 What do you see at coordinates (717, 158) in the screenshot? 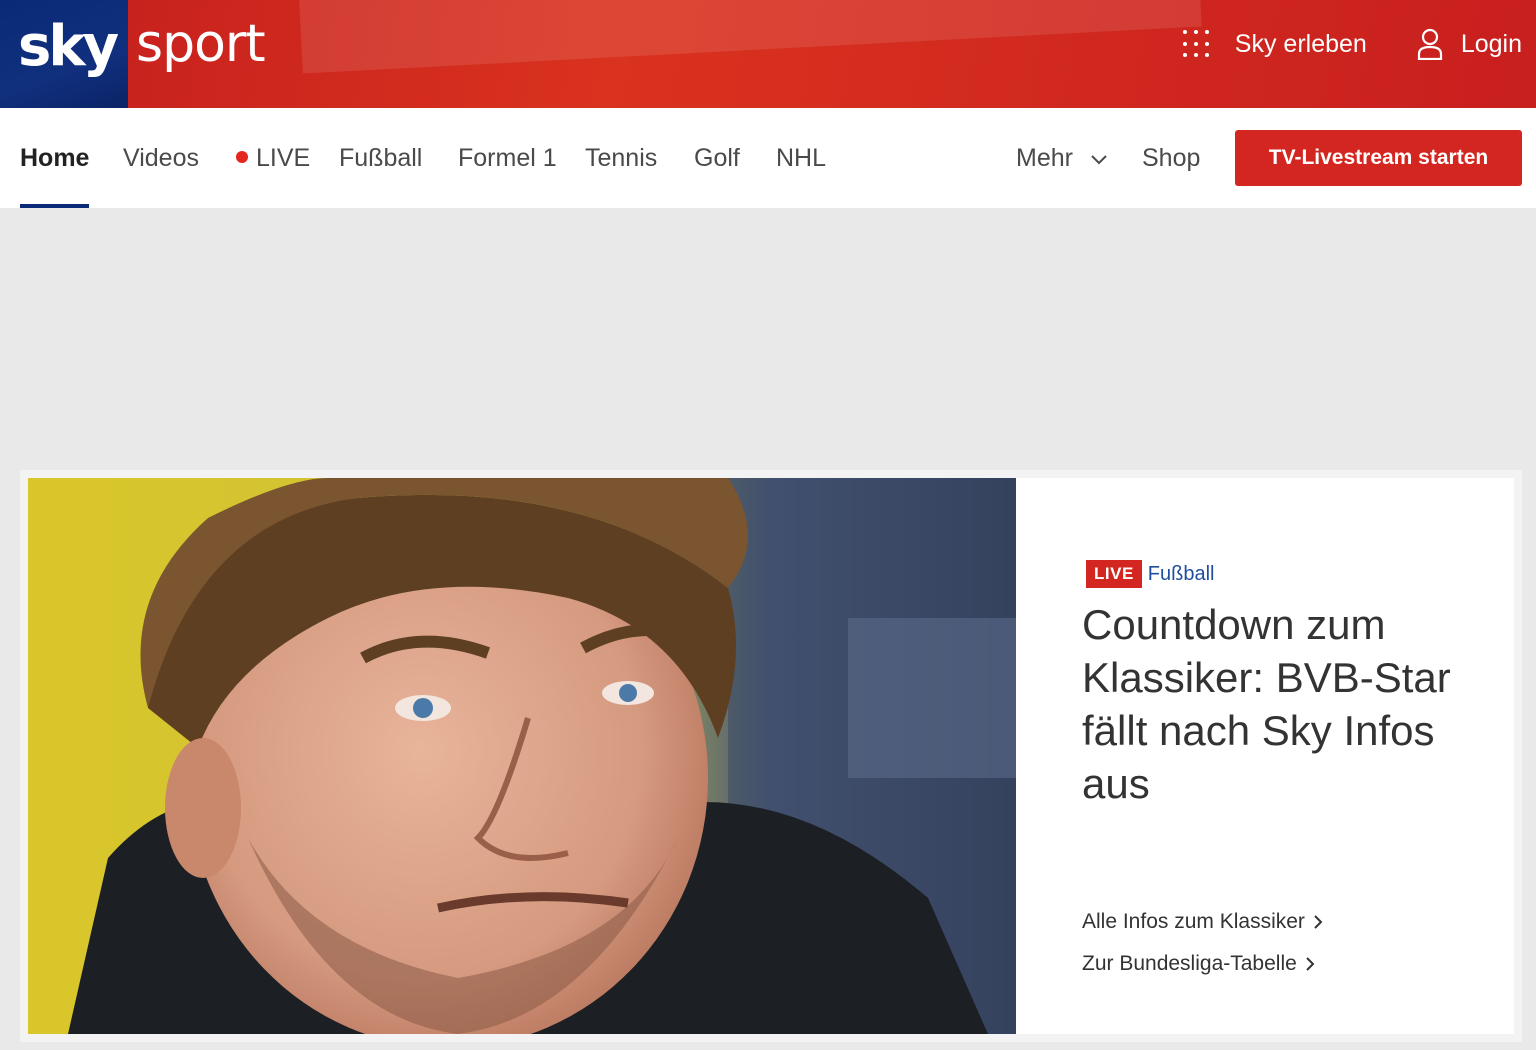
I see `nav-item-golf: Golf` at bounding box center [717, 158].